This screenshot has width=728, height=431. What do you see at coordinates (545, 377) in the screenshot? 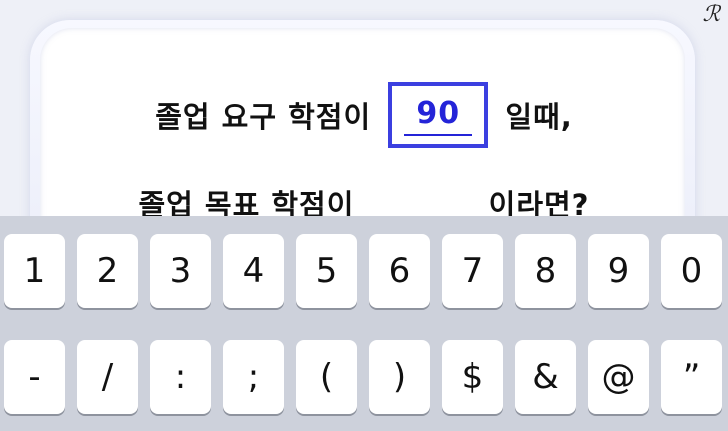
I see `key-ampersand: &` at bounding box center [545, 377].